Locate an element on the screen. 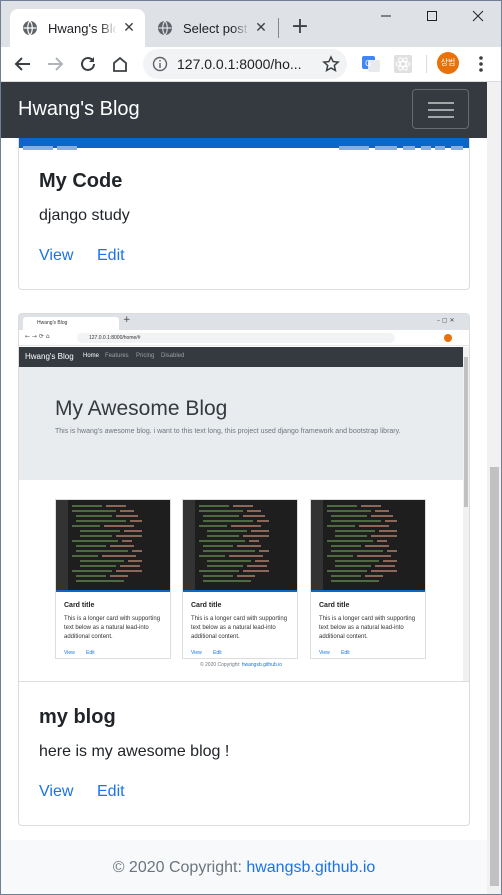 The image size is (502, 895). scrollbar-thumb is located at coordinates (494, 676).